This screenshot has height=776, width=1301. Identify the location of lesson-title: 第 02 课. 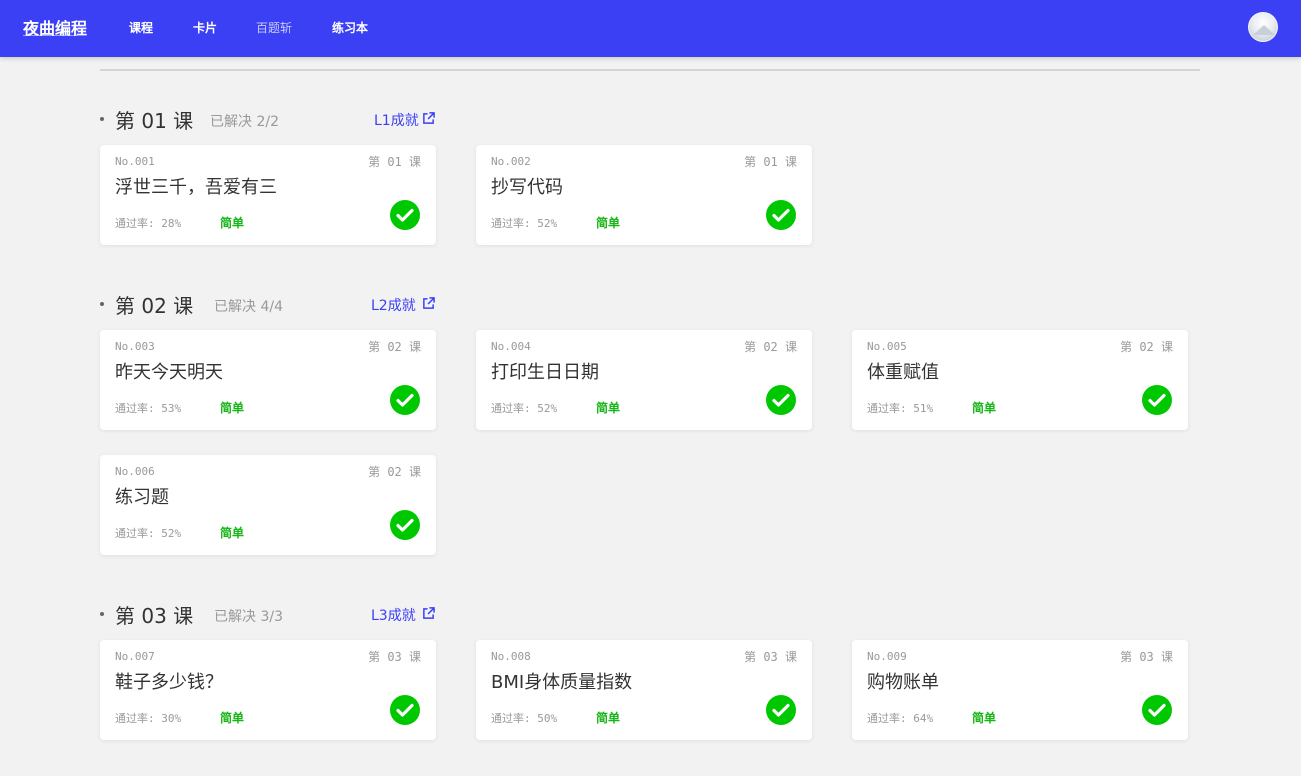
(154, 306).